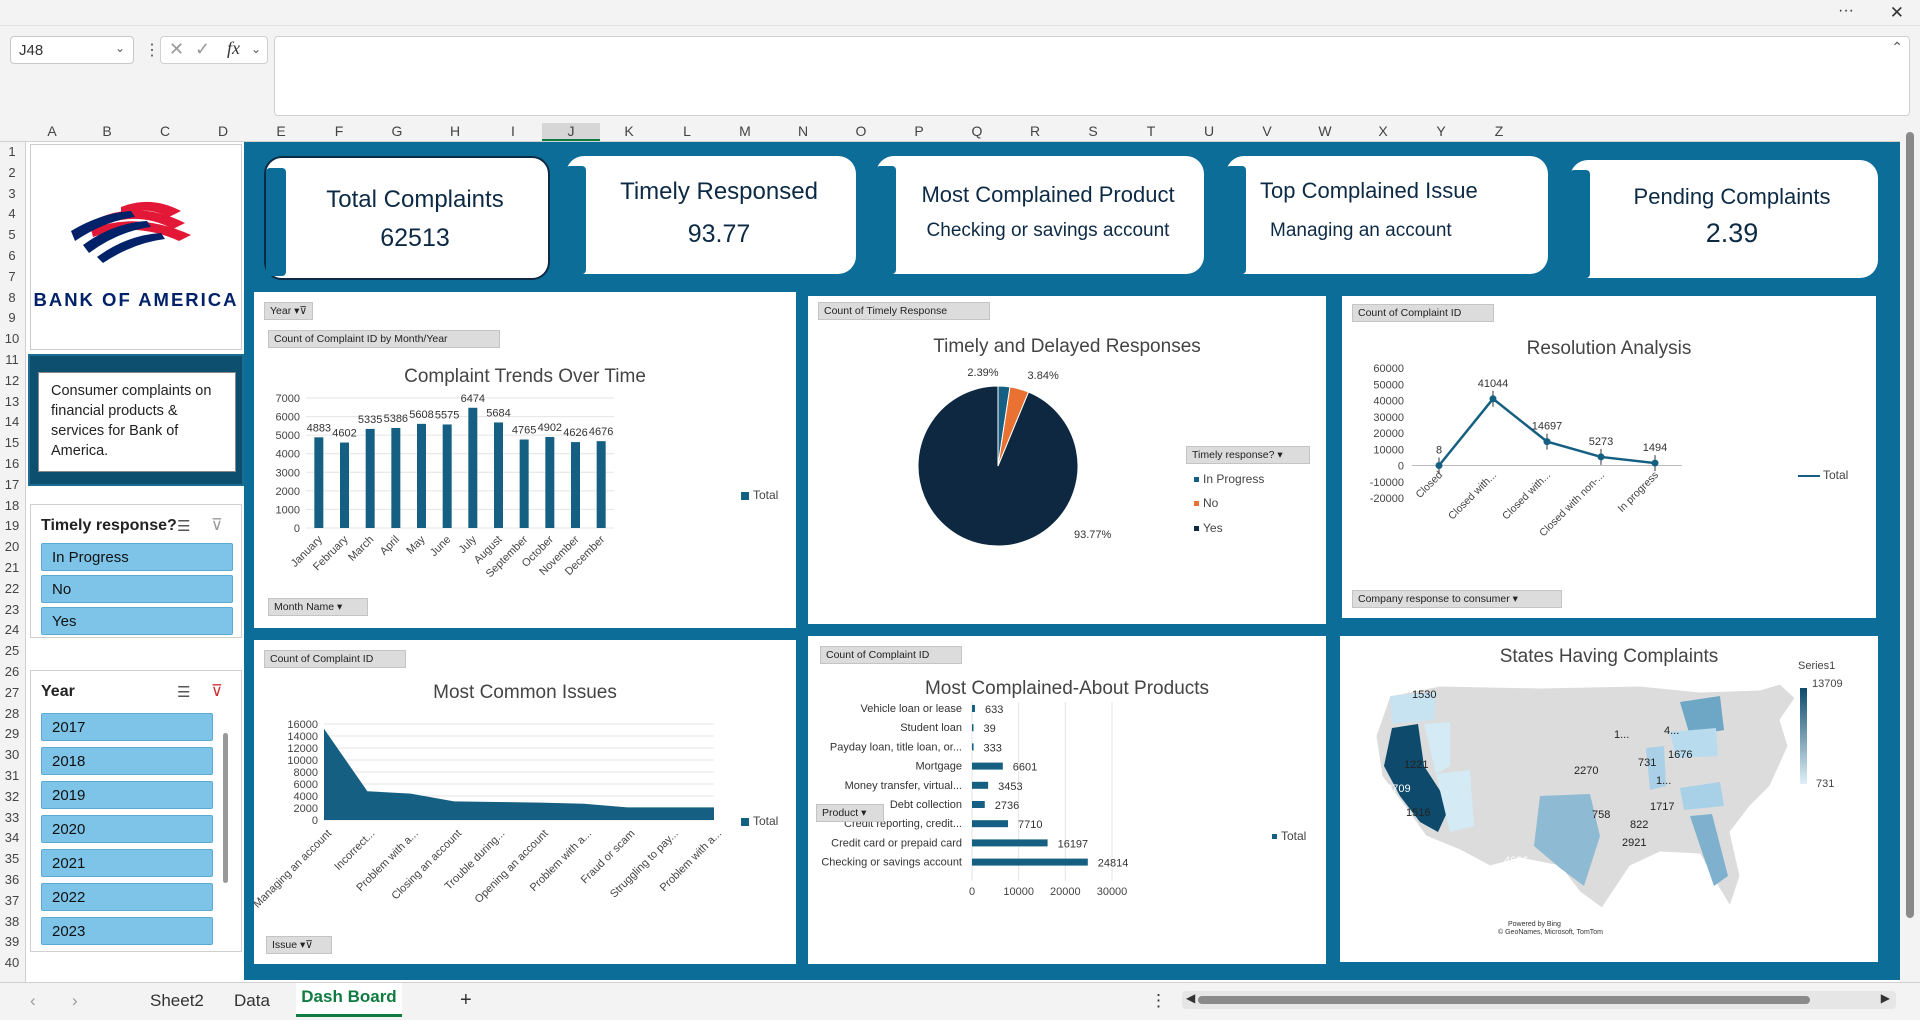  Describe the element at coordinates (127, 795) in the screenshot. I see `slicer-item: 2019` at that location.